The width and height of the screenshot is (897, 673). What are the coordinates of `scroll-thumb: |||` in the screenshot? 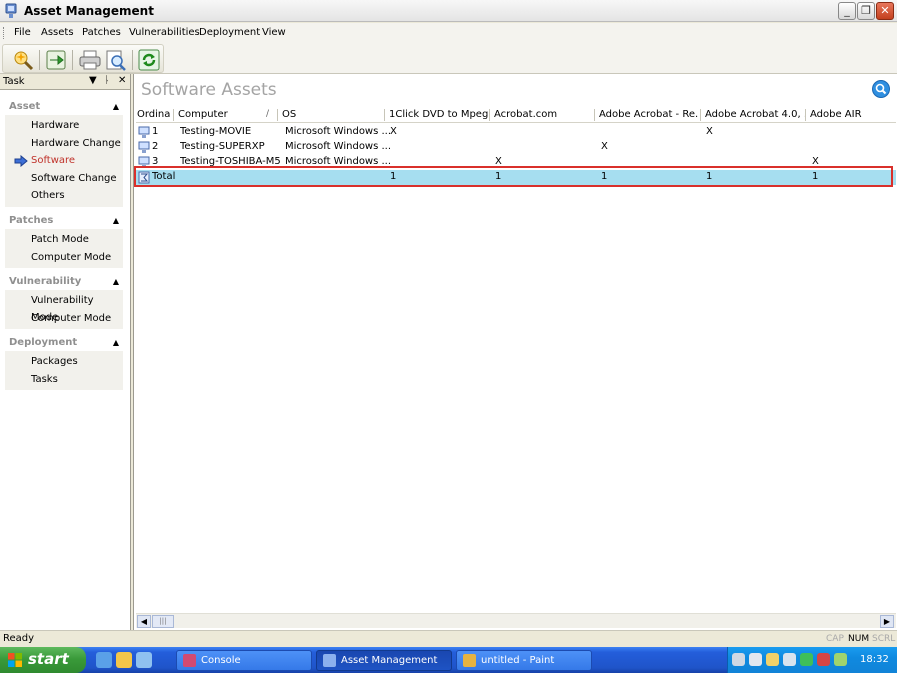 It's located at (163, 621).